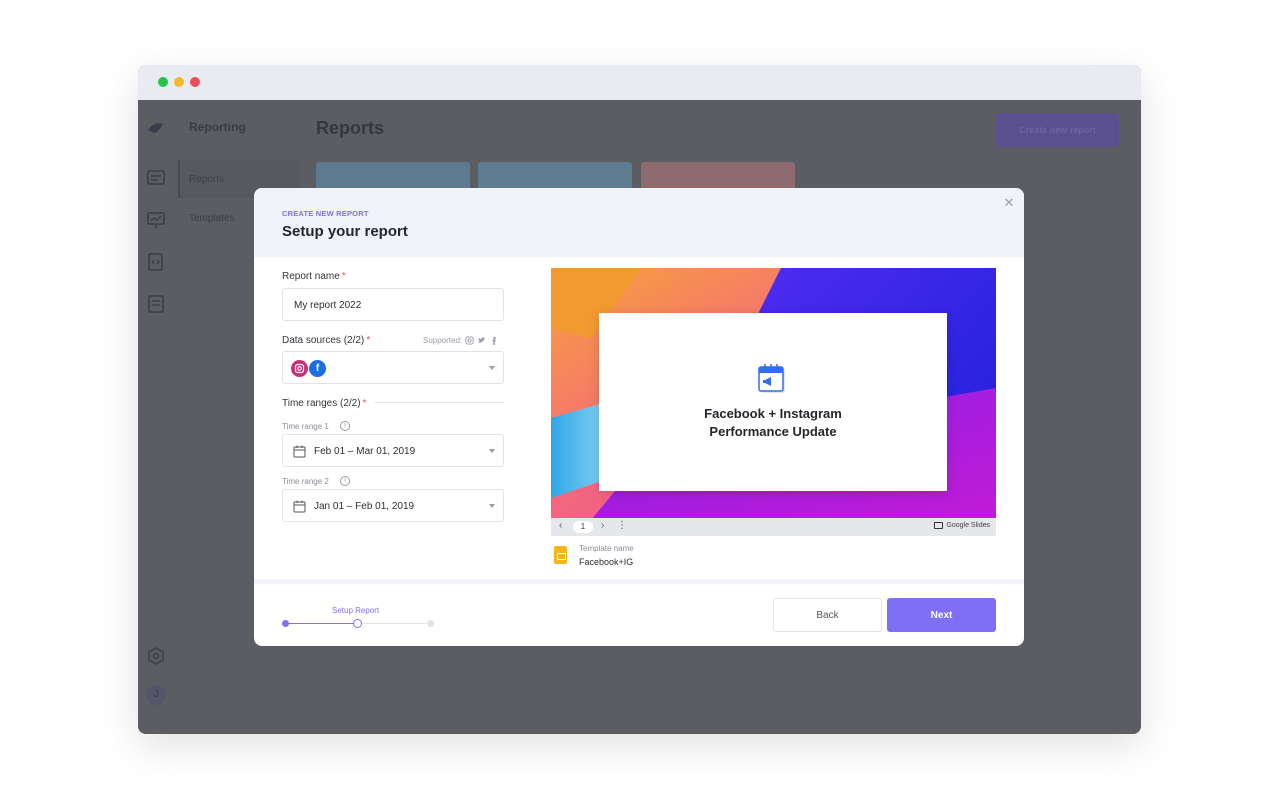 The height and width of the screenshot is (800, 1280). I want to click on time-range-1-select: Feb 01 – Mar 01, 2019, so click(393, 450).